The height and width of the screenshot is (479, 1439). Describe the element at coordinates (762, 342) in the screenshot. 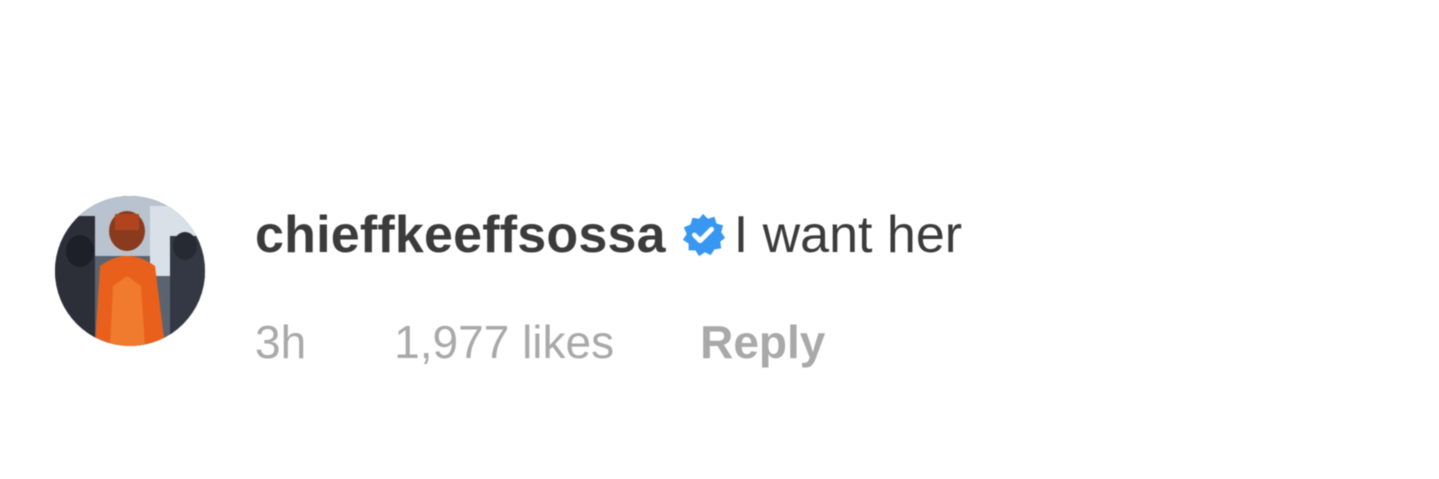

I see `reply-button: Reply` at that location.